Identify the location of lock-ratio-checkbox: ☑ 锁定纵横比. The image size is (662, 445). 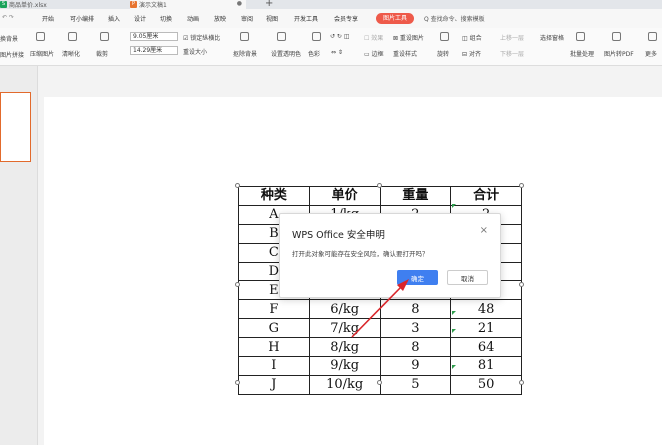
(201, 37).